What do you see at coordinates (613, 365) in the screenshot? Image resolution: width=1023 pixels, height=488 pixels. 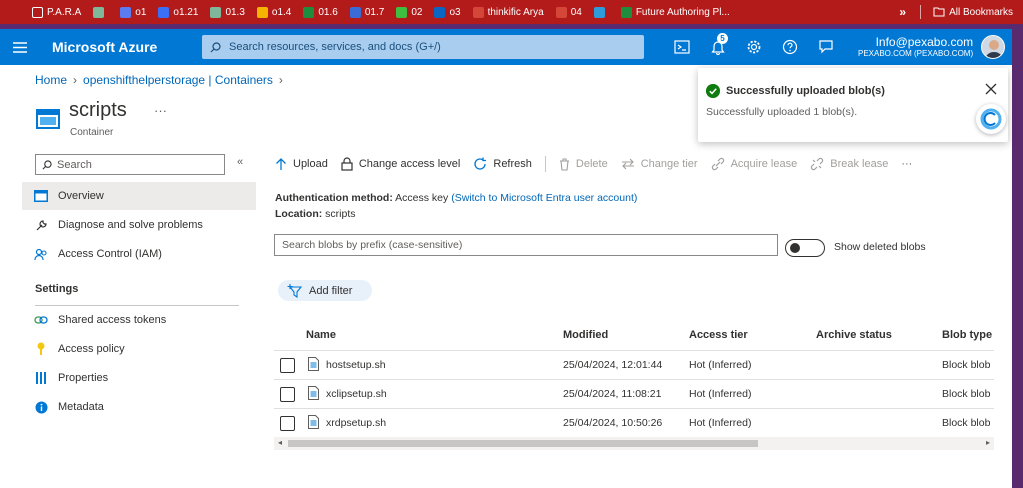 I see `blob-modified: 25/04/2024, 12:01:44` at bounding box center [613, 365].